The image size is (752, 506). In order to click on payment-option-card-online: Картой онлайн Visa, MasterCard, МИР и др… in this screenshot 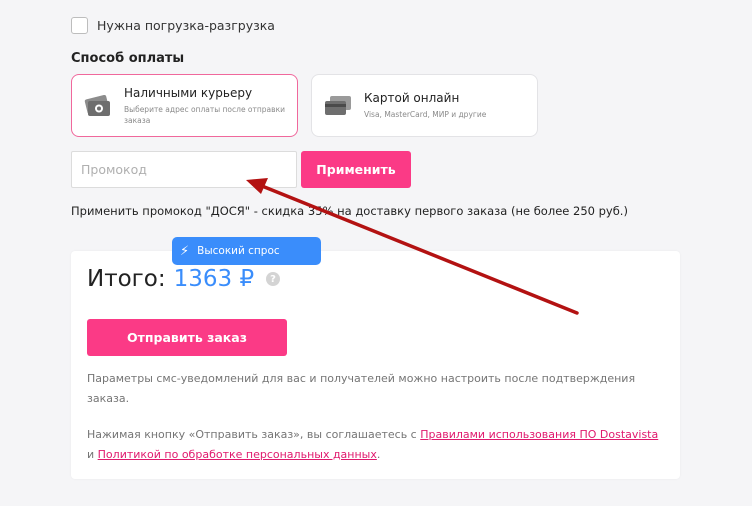, I will do `click(424, 105)`.